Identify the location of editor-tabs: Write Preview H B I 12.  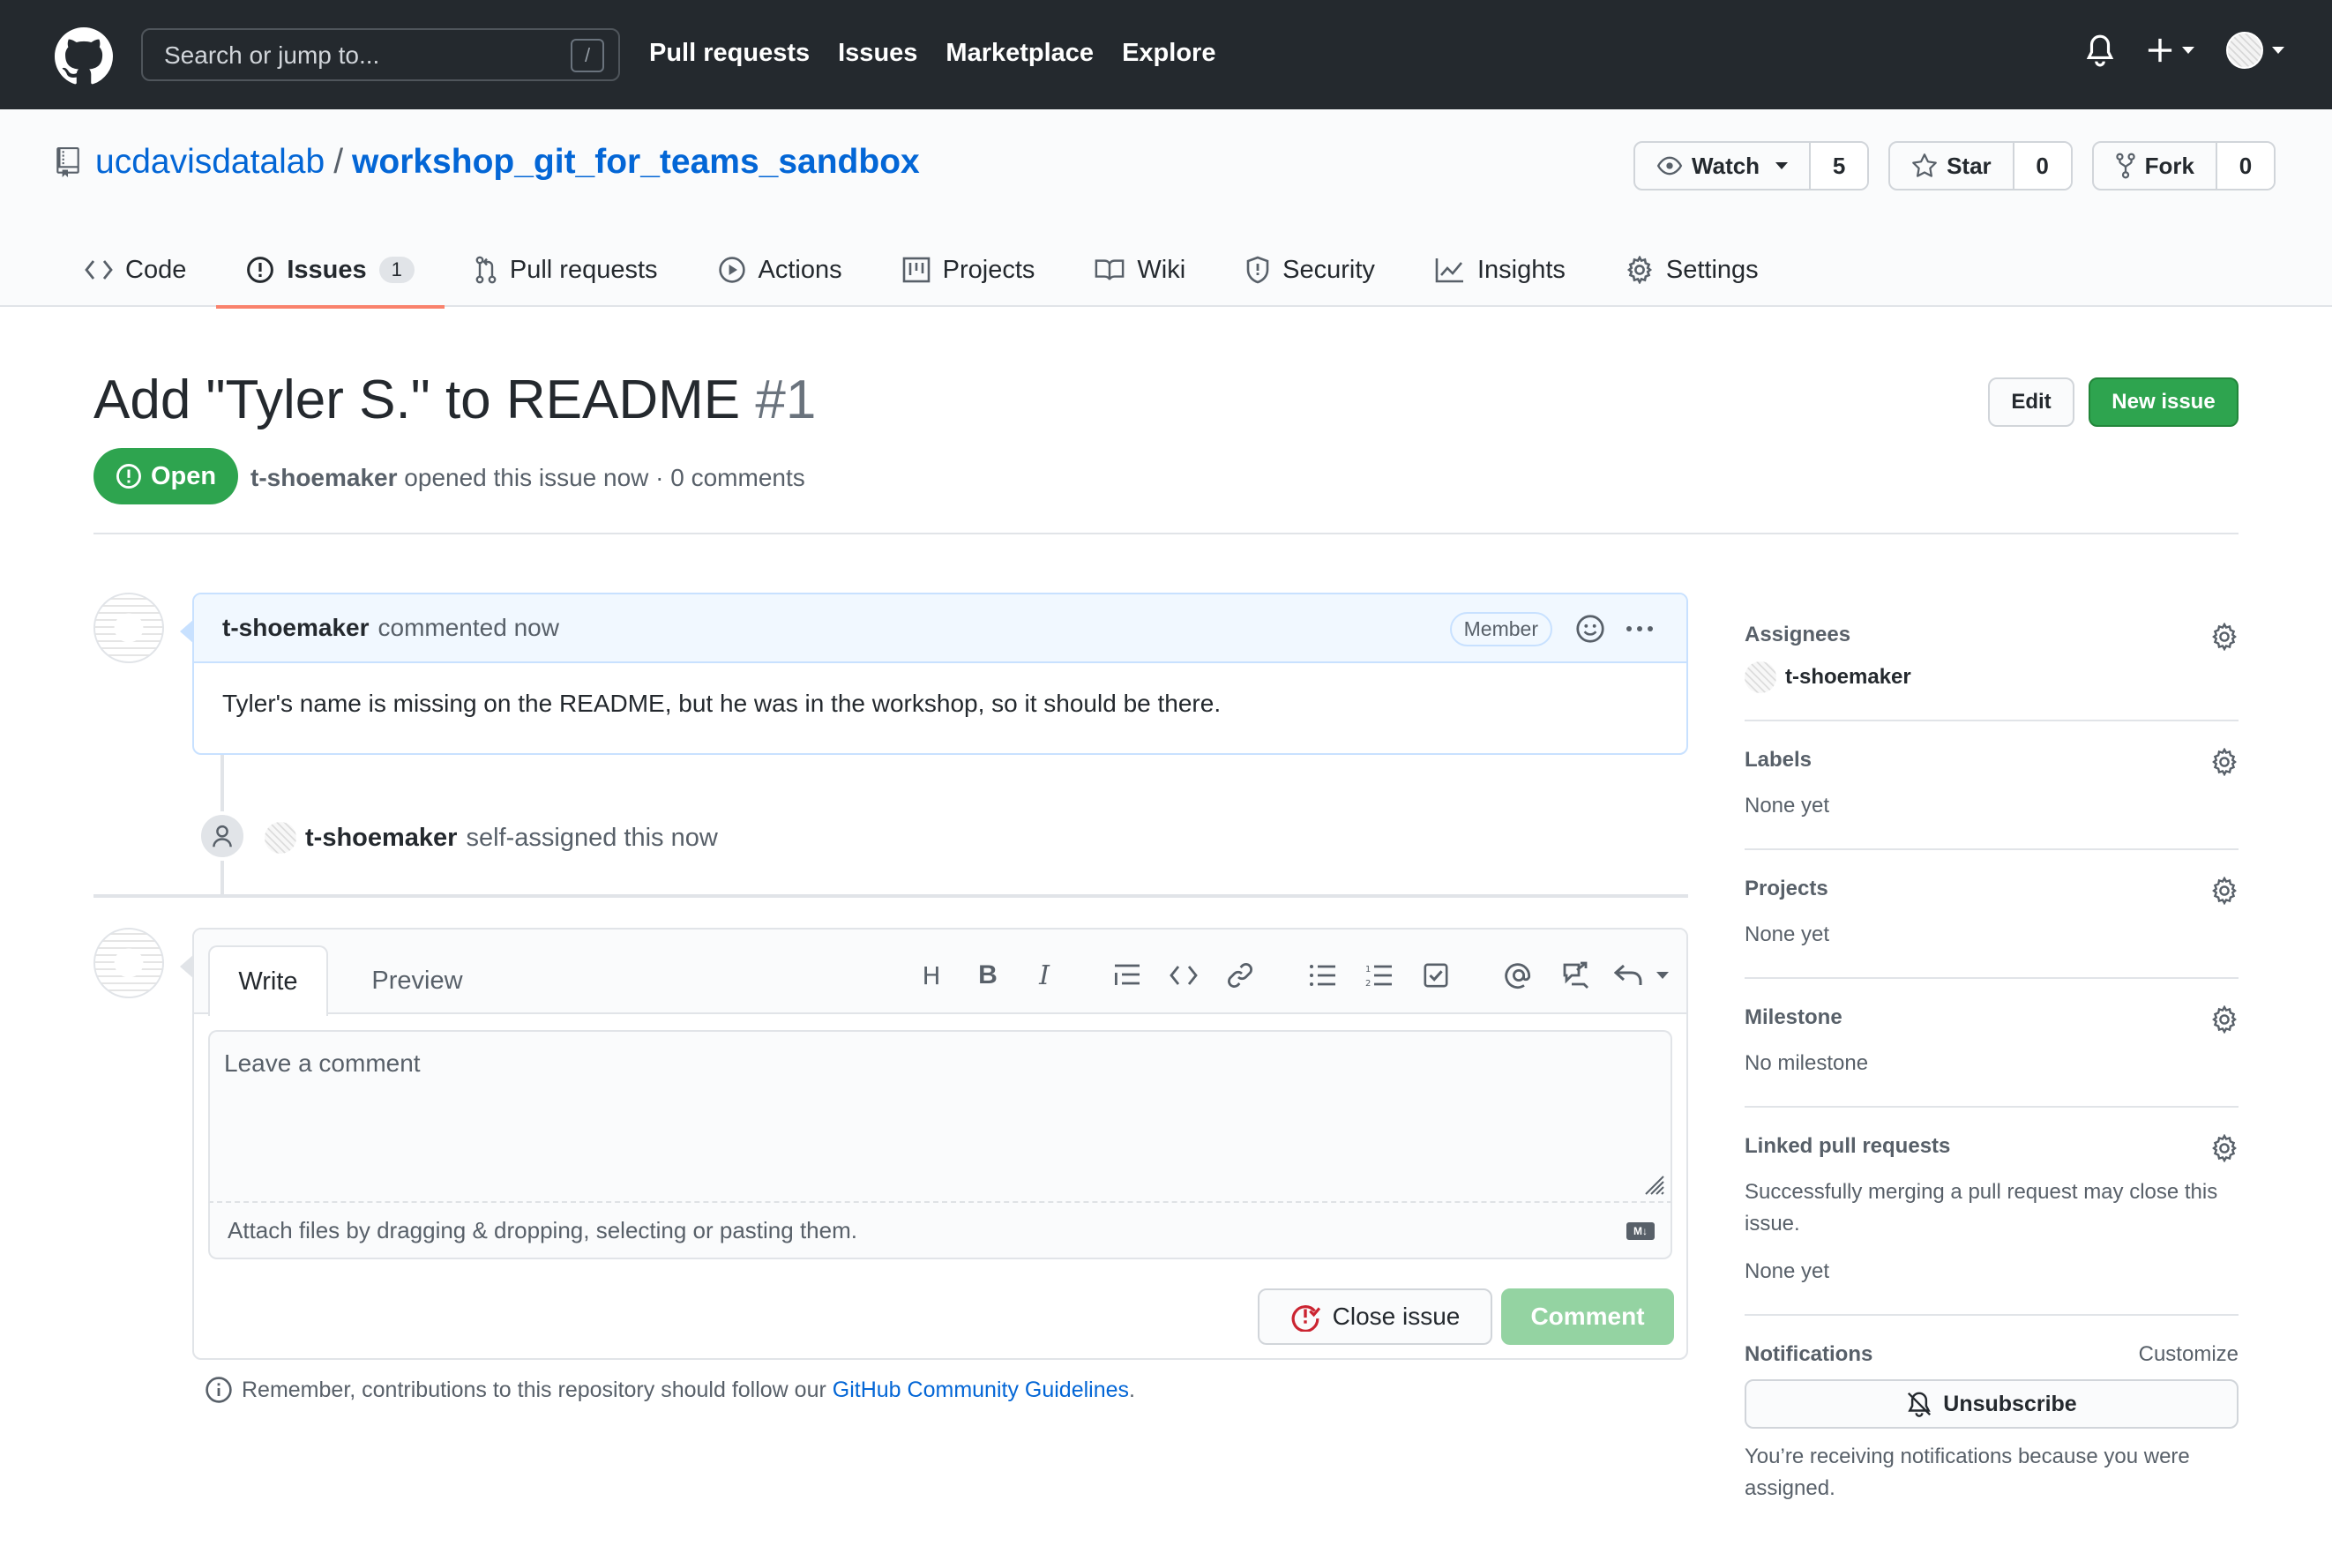
(940, 973).